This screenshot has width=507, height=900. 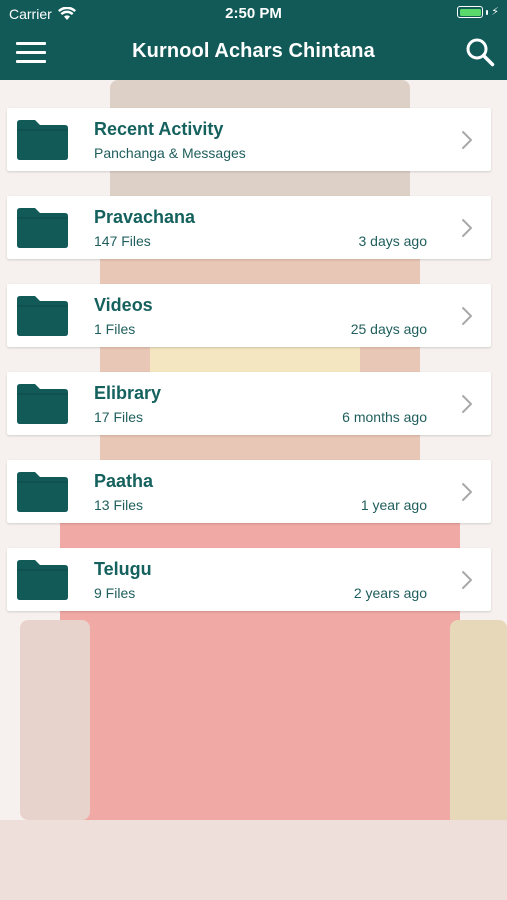 I want to click on folder-subtitle: 9 Files, so click(x=115, y=593).